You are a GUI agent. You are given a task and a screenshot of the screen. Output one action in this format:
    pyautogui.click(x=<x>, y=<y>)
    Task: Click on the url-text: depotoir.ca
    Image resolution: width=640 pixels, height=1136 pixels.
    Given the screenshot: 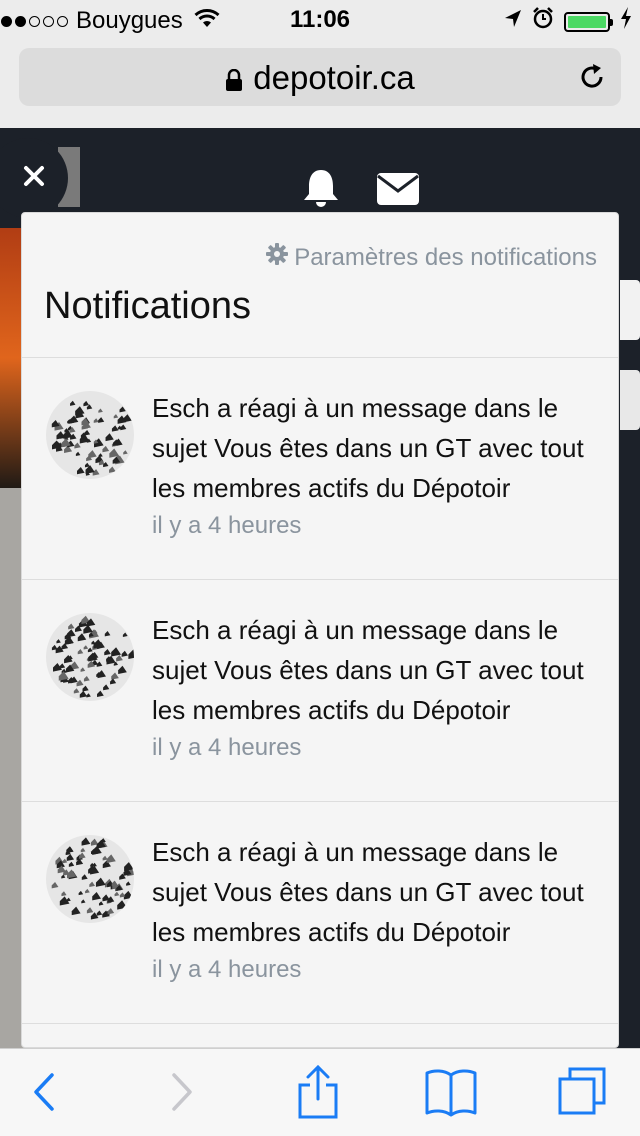 What is the action you would take?
    pyautogui.click(x=334, y=77)
    